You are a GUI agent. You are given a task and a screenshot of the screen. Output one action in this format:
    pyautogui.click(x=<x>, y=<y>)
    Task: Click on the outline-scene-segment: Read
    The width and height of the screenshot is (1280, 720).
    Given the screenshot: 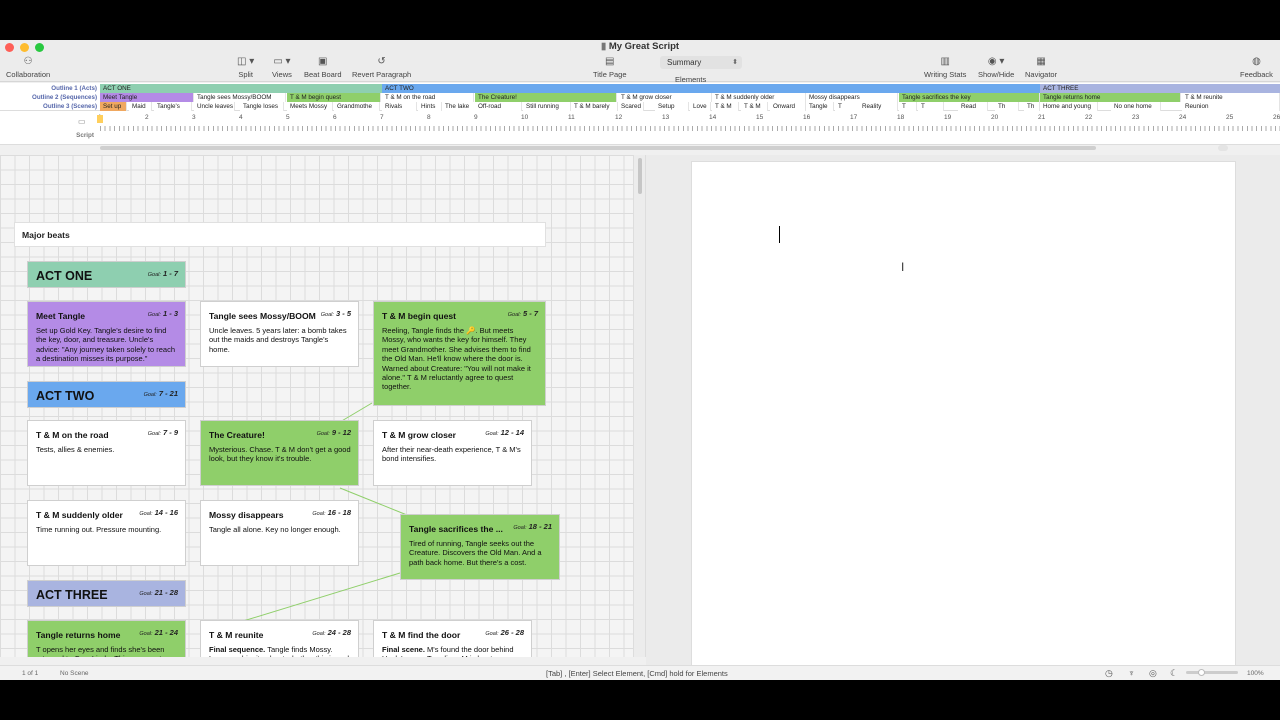 What is the action you would take?
    pyautogui.click(x=973, y=106)
    